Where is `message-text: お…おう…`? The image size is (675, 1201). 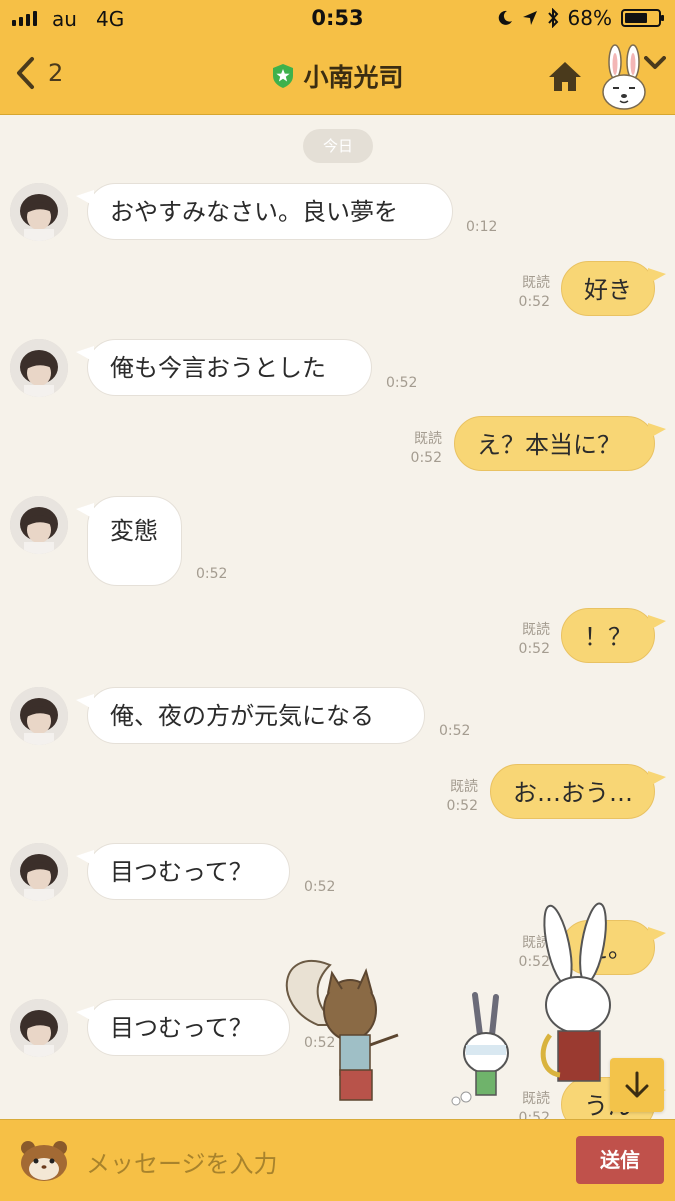 message-text: お…おう… is located at coordinates (573, 793).